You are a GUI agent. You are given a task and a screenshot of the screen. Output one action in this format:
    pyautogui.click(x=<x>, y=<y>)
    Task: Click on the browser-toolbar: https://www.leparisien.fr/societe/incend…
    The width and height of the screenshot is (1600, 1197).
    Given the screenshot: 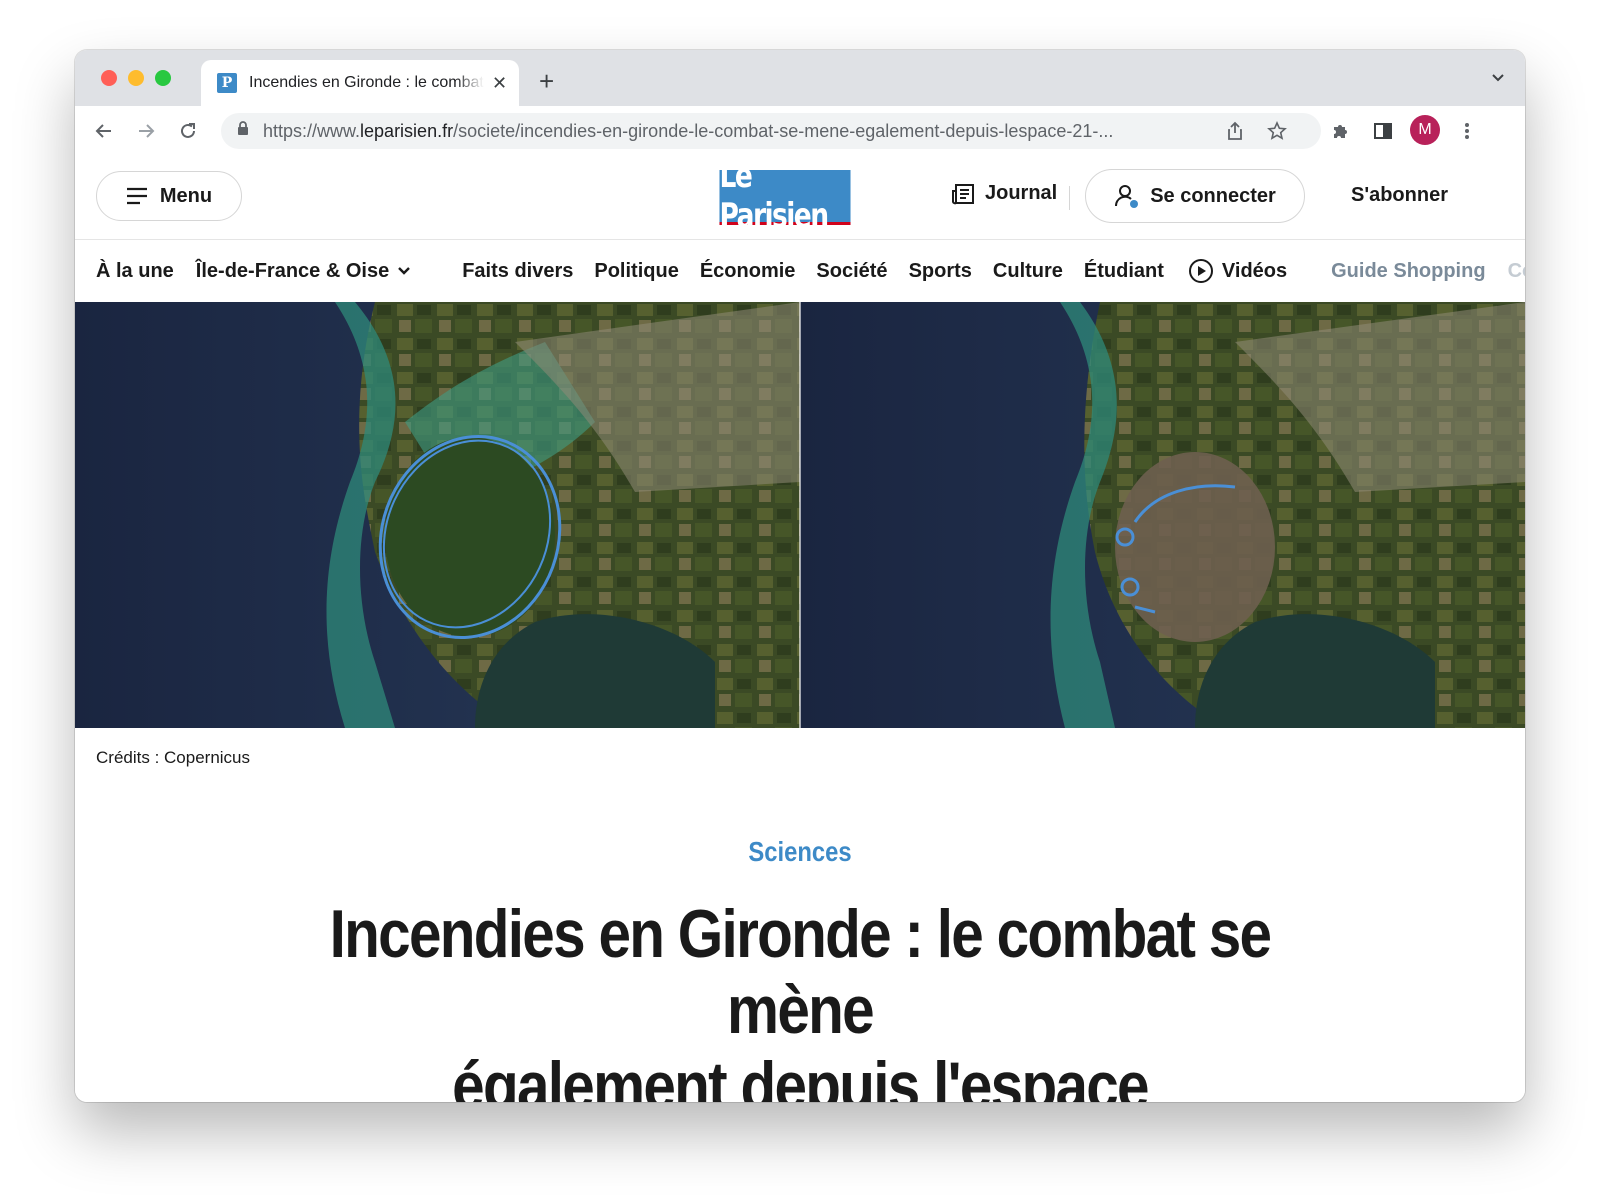 What is the action you would take?
    pyautogui.click(x=800, y=131)
    